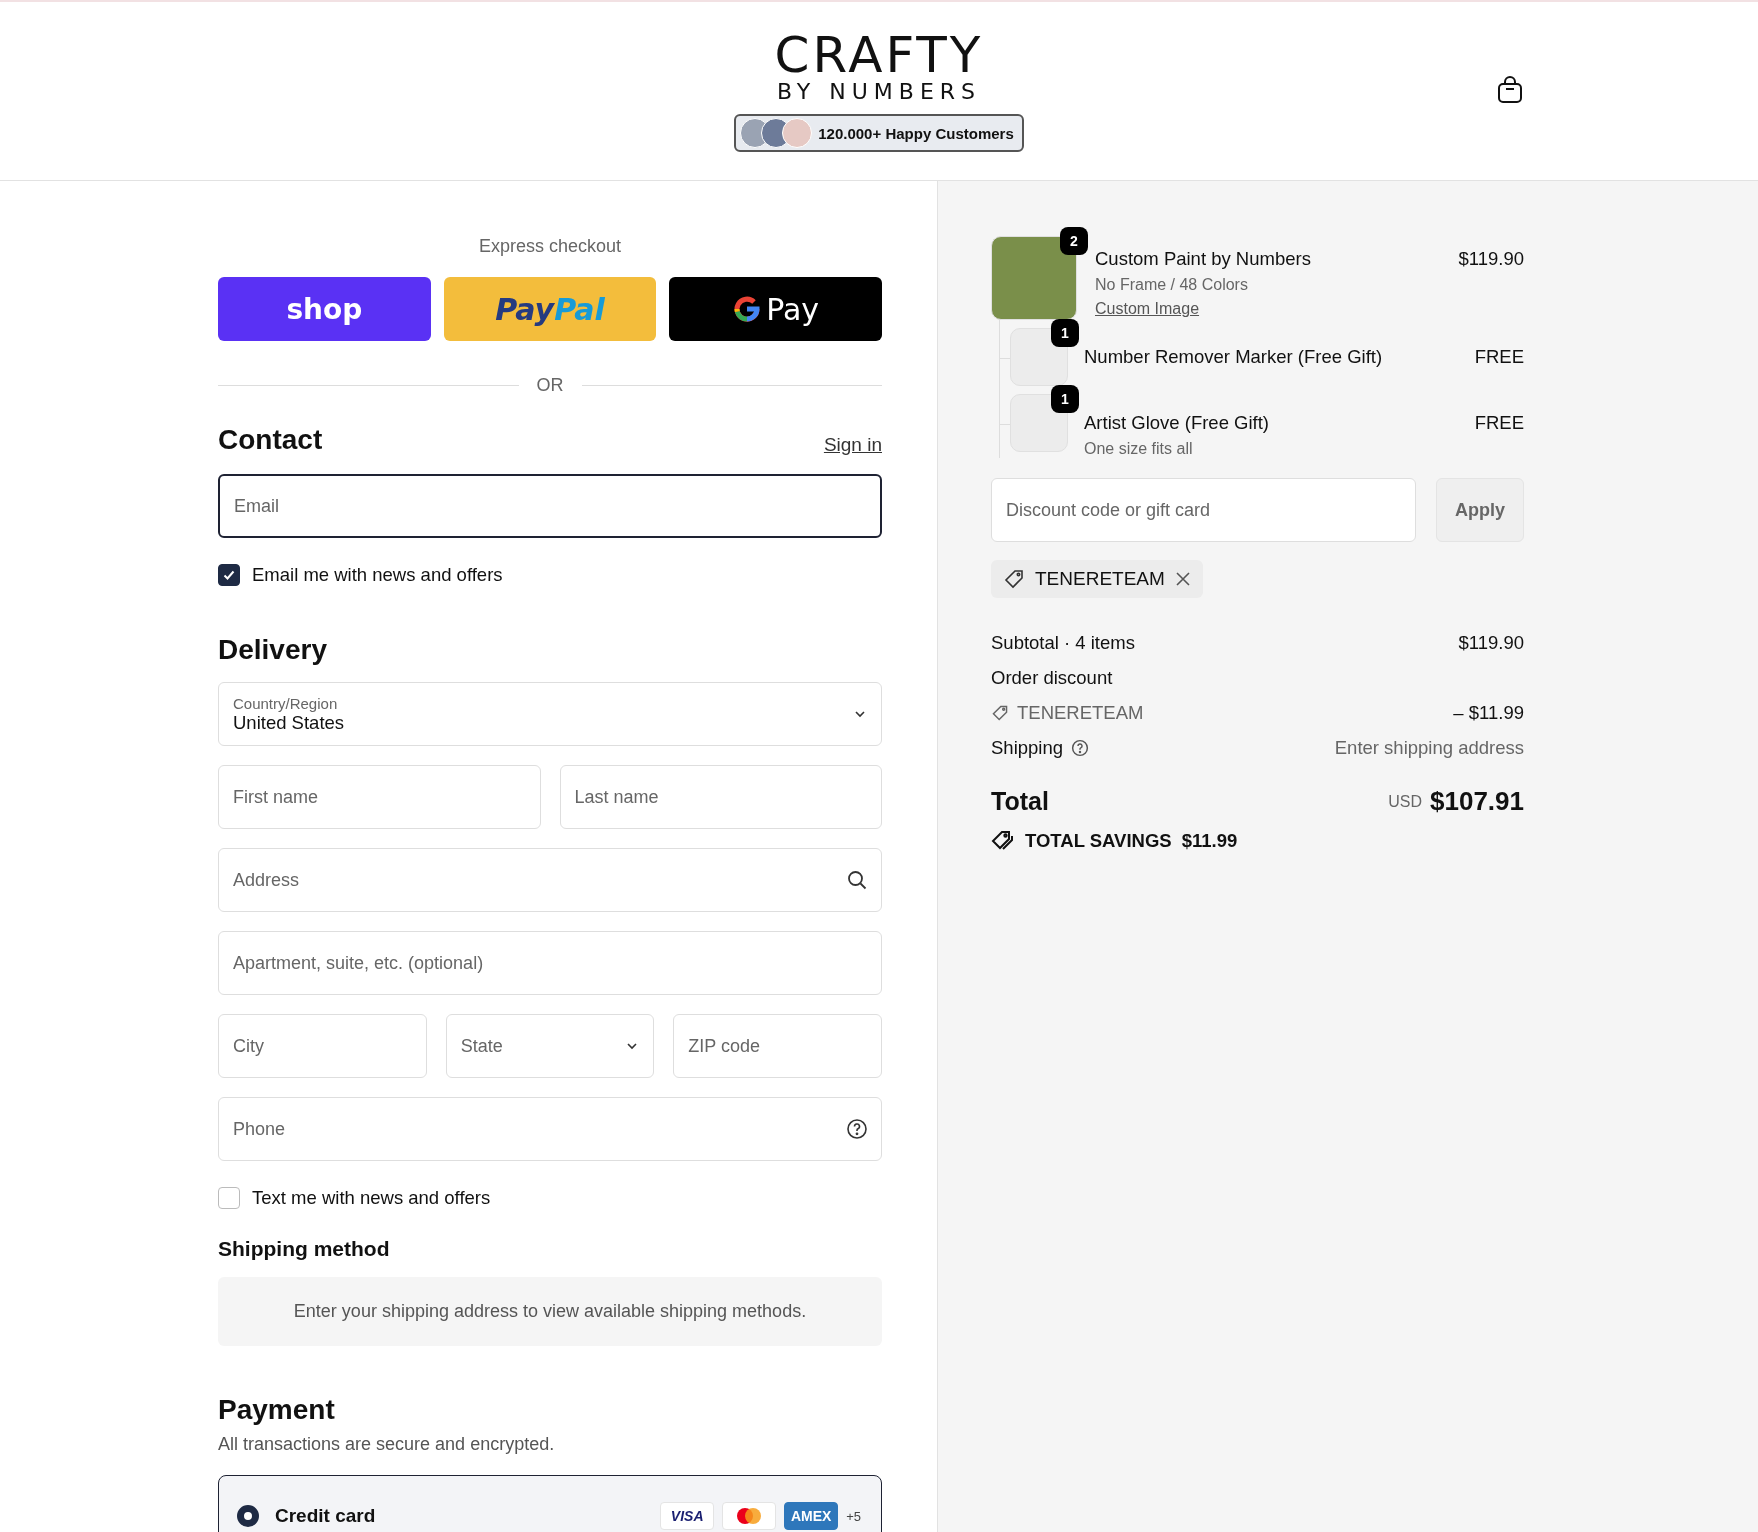 The image size is (1758, 1532). I want to click on quantity-badge: 2, so click(1074, 241).